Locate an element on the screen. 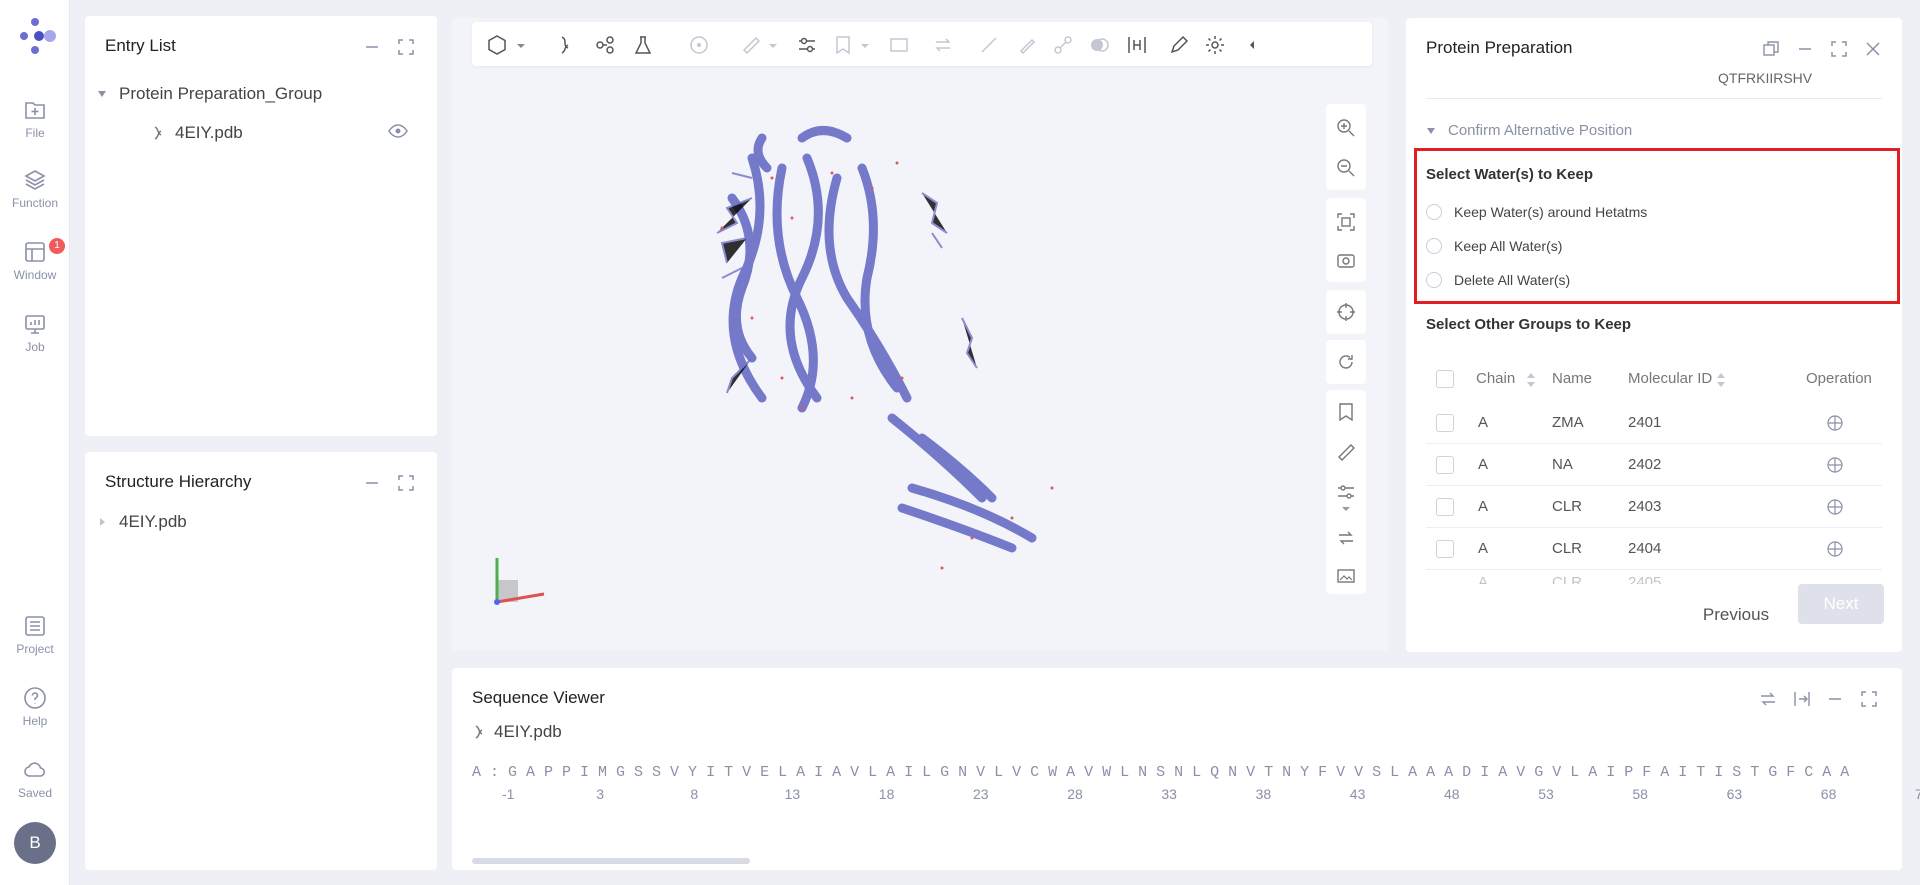  rail-project-label: Project is located at coordinates (35, 649).